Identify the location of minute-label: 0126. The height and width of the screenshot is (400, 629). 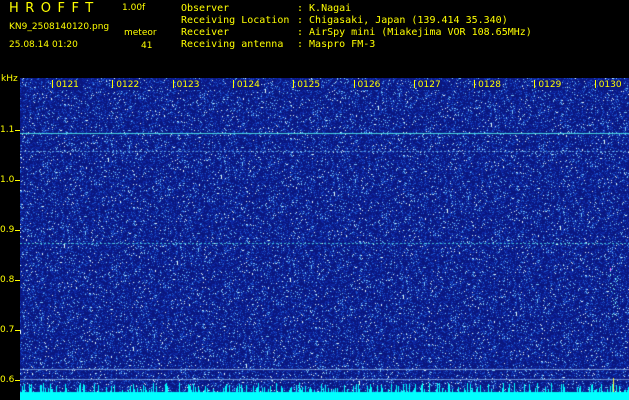
(369, 85).